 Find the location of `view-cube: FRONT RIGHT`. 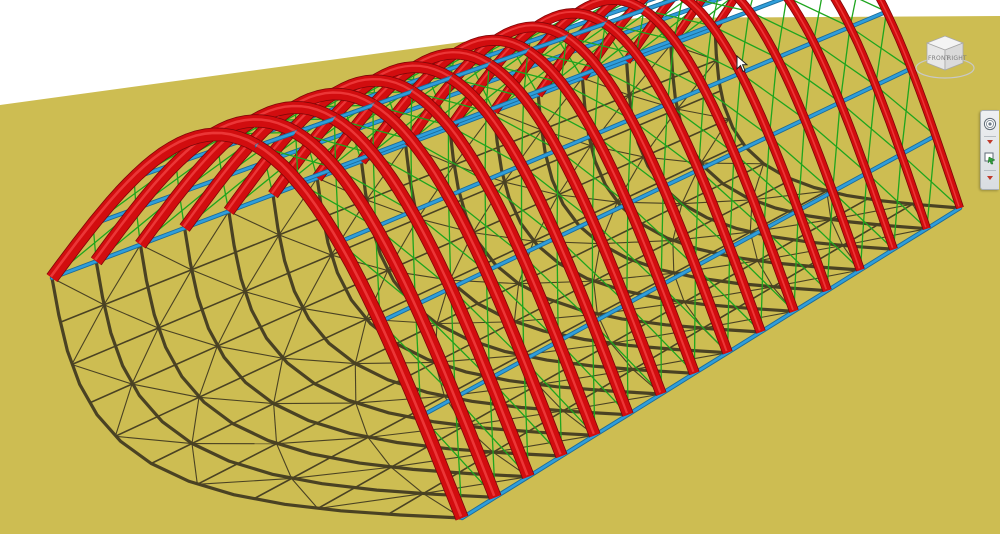

view-cube: FRONT RIGHT is located at coordinates (945, 56).